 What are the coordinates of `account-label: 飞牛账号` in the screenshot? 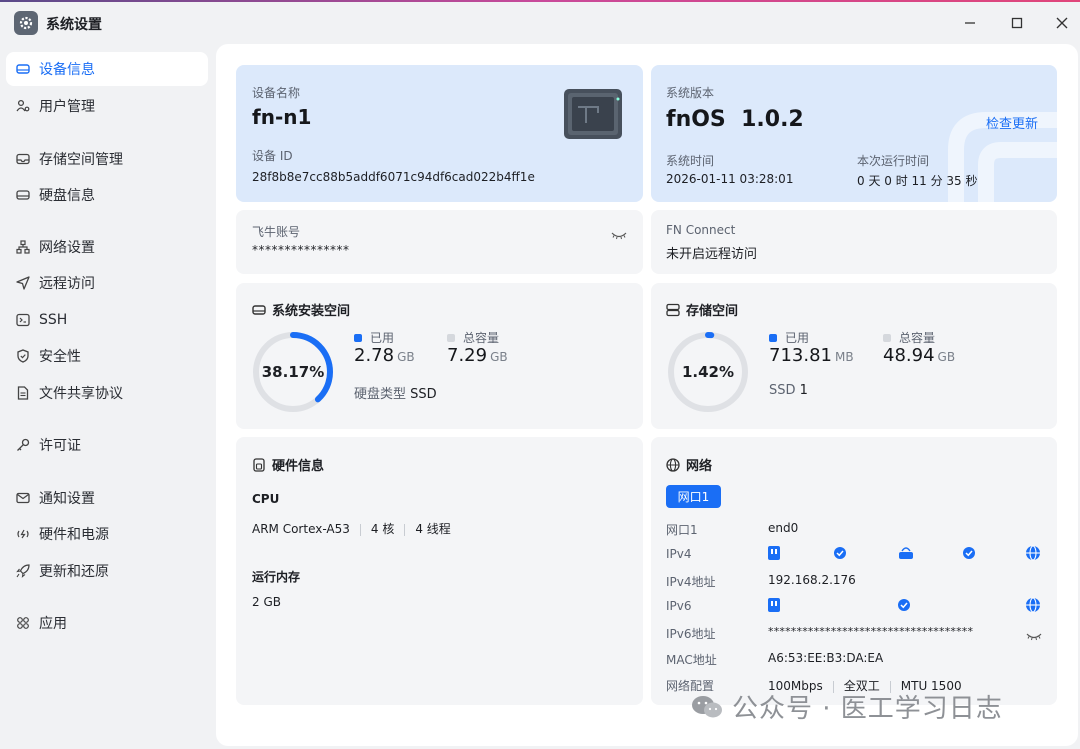 It's located at (276, 232).